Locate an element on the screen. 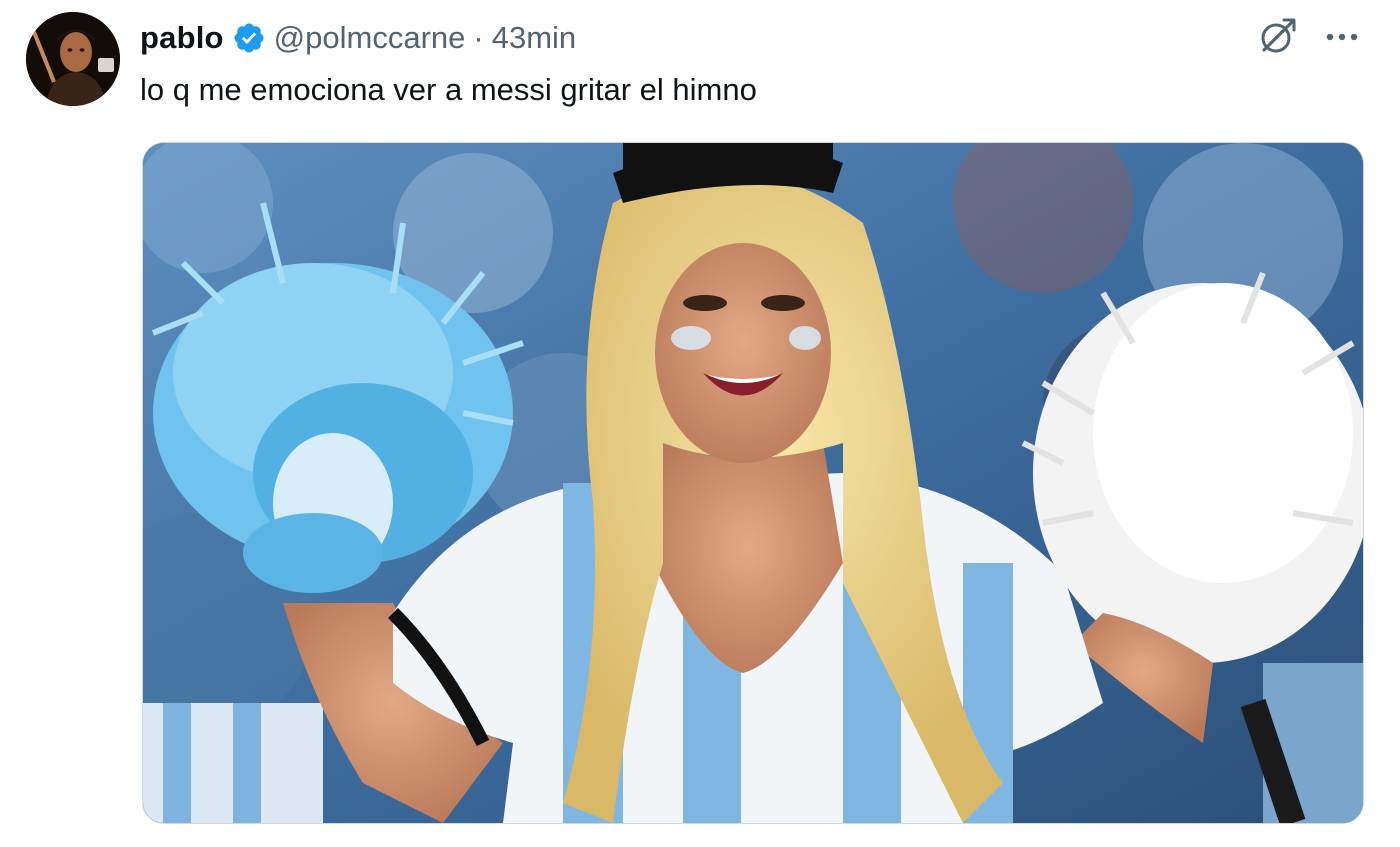 Image resolution: width=1400 pixels, height=847 pixels. tweet-header: pablo @polmccarne · 43min is located at coordinates (358, 38).